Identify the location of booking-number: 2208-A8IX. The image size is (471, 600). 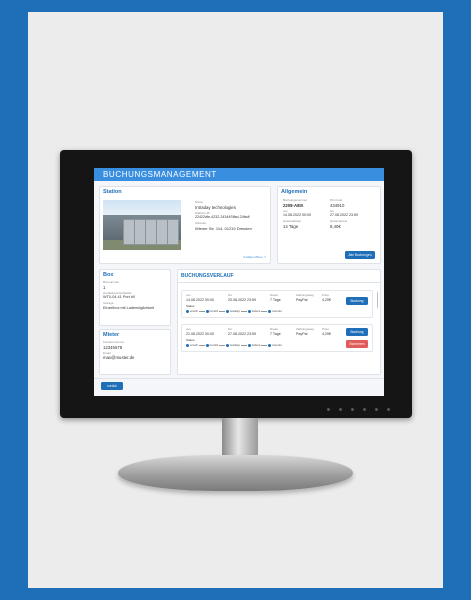
(293, 205).